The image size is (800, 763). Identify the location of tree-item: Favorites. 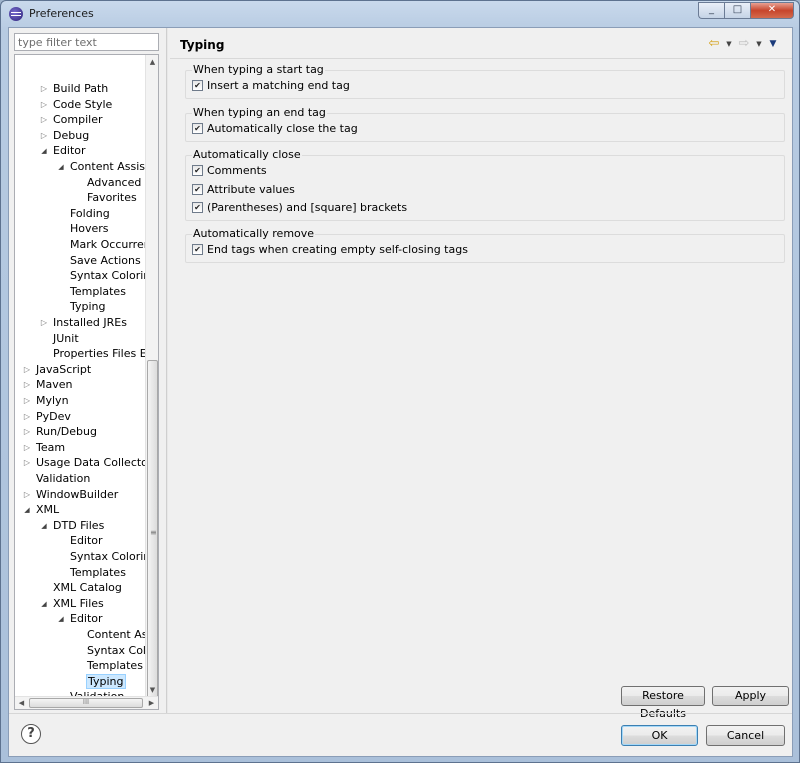
(80, 198).